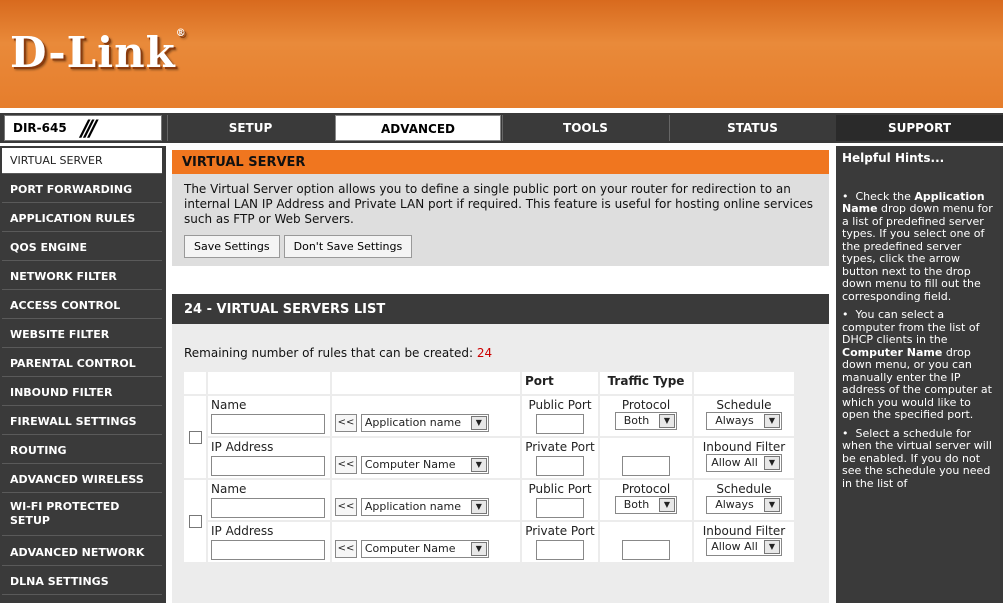 The height and width of the screenshot is (603, 1003). I want to click on tab-support: SUPPORT, so click(919, 128).